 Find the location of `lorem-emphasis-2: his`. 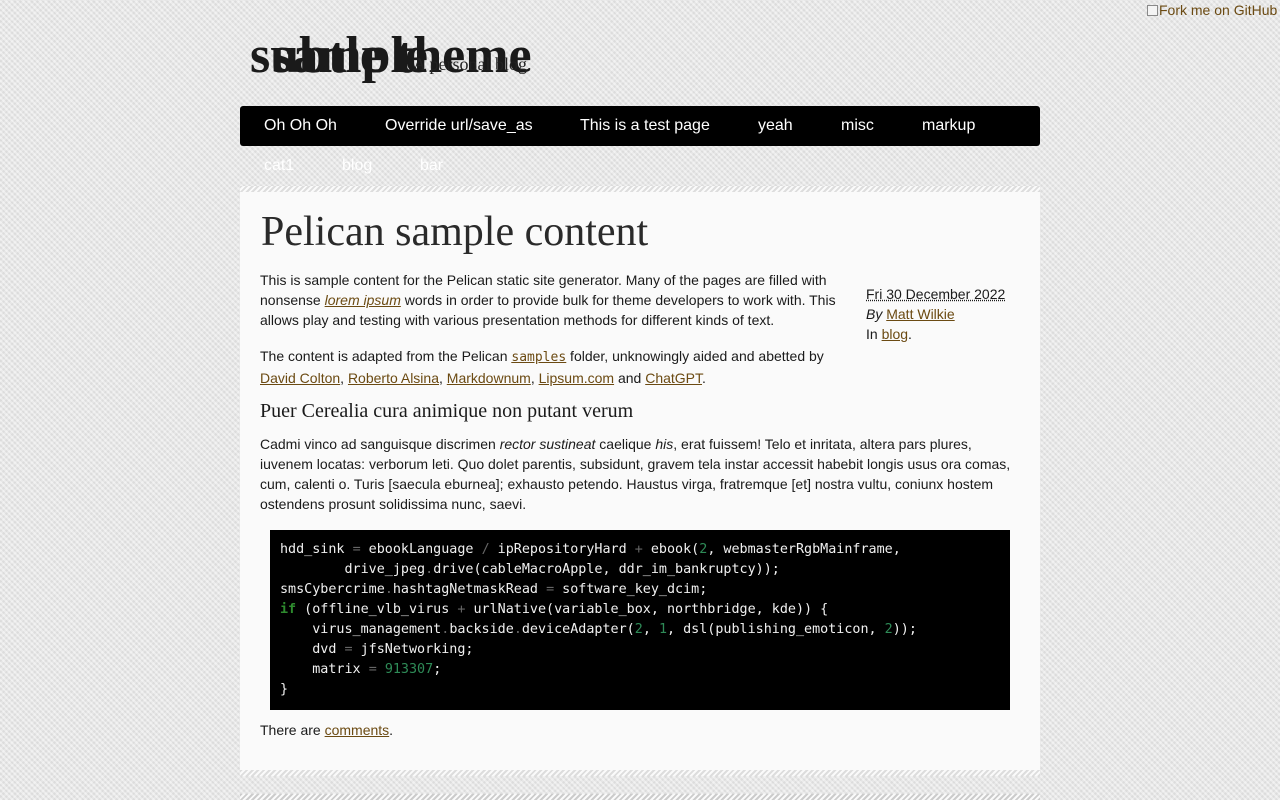

lorem-emphasis-2: his is located at coordinates (664, 444).